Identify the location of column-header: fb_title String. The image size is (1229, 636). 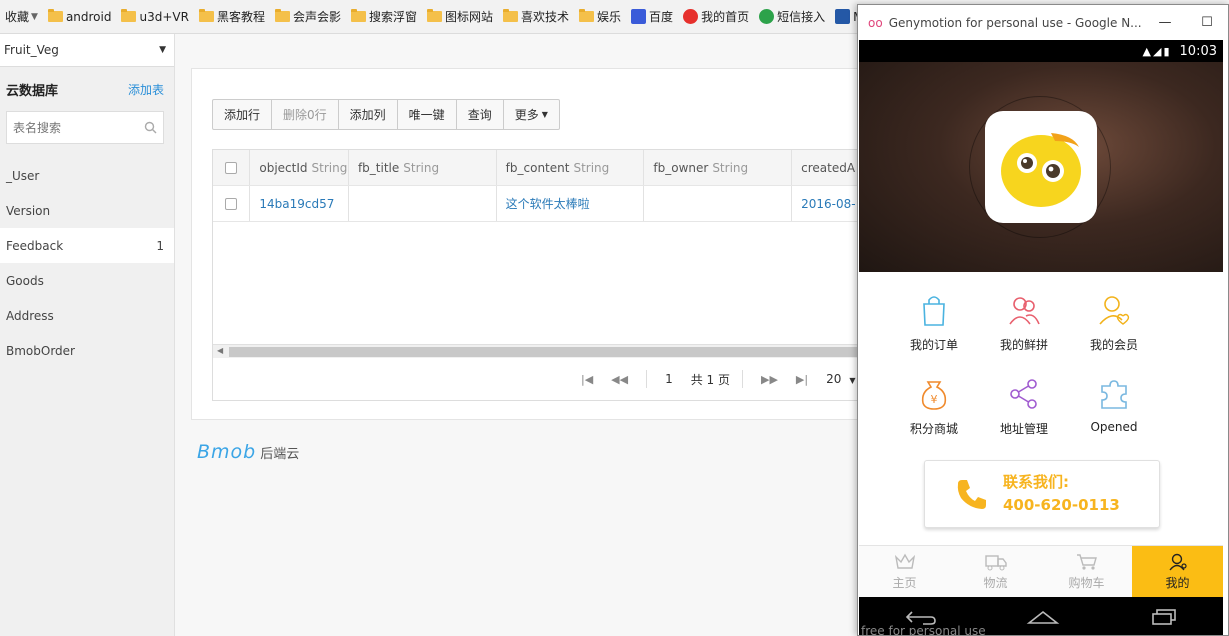
(423, 167).